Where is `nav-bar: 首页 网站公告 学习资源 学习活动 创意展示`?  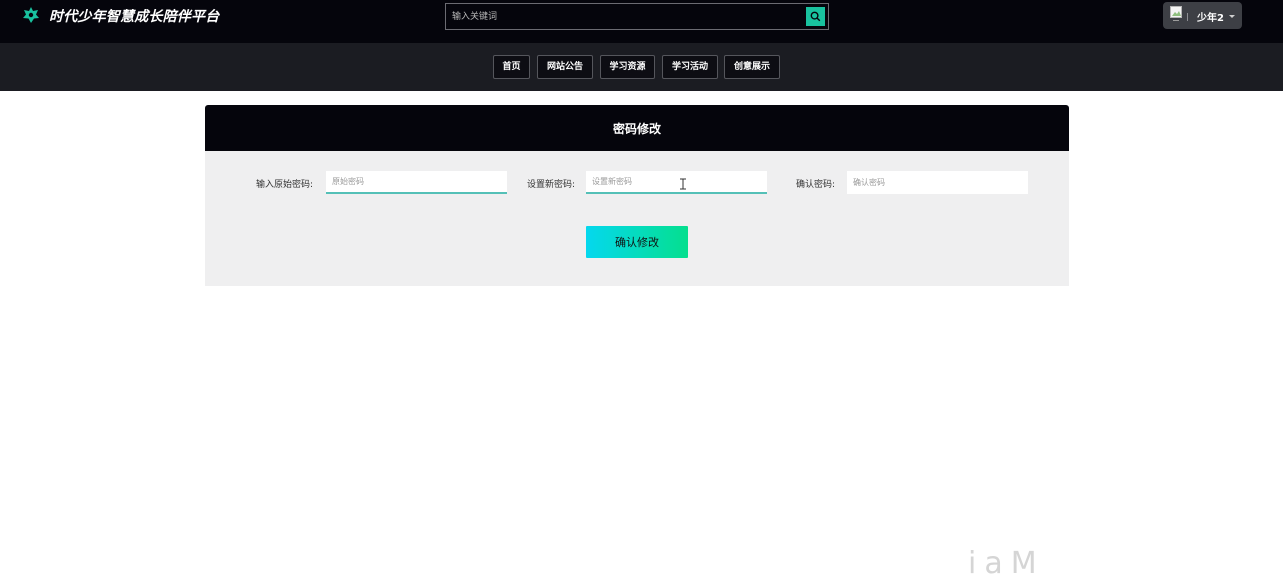 nav-bar: 首页 网站公告 学习资源 学习活动 创意展示 is located at coordinates (641, 67).